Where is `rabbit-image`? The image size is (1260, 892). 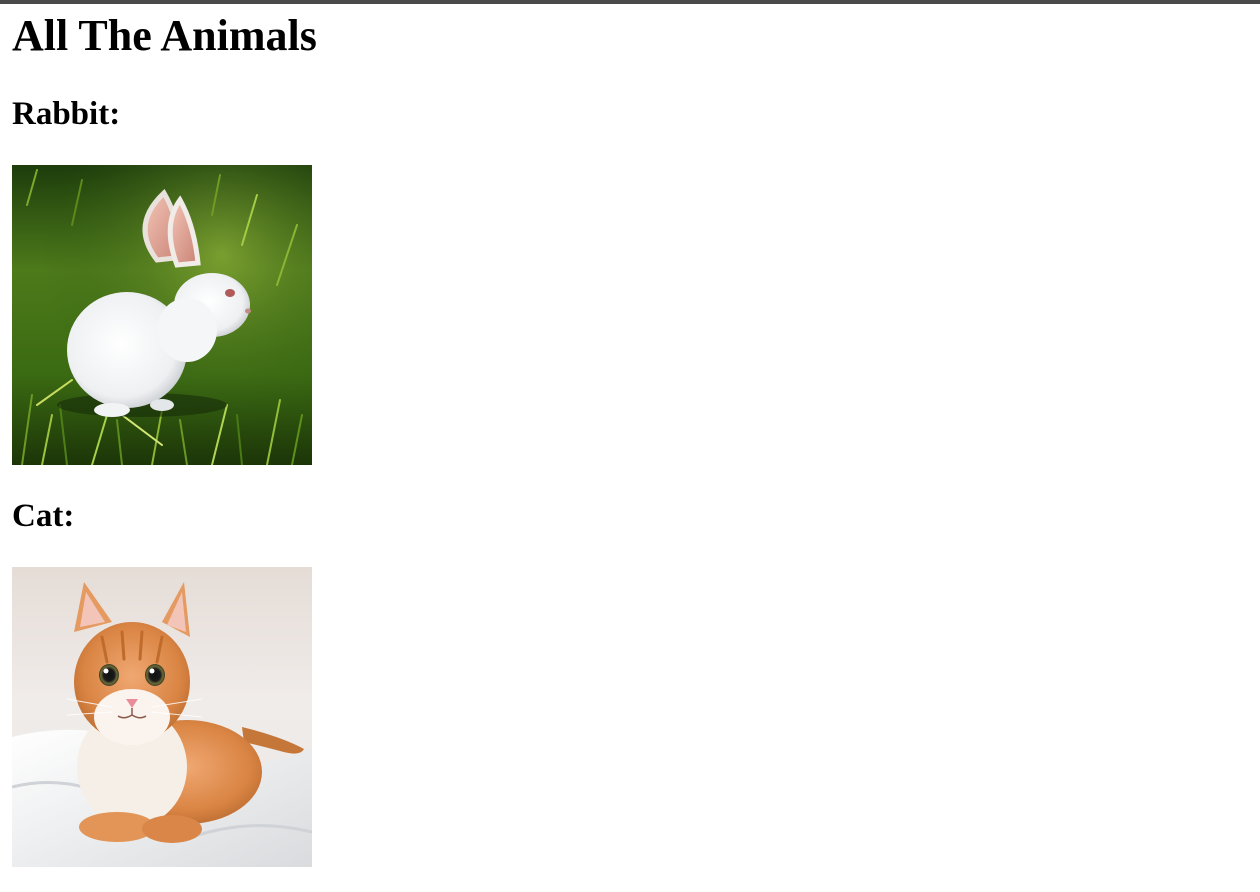 rabbit-image is located at coordinates (162, 315).